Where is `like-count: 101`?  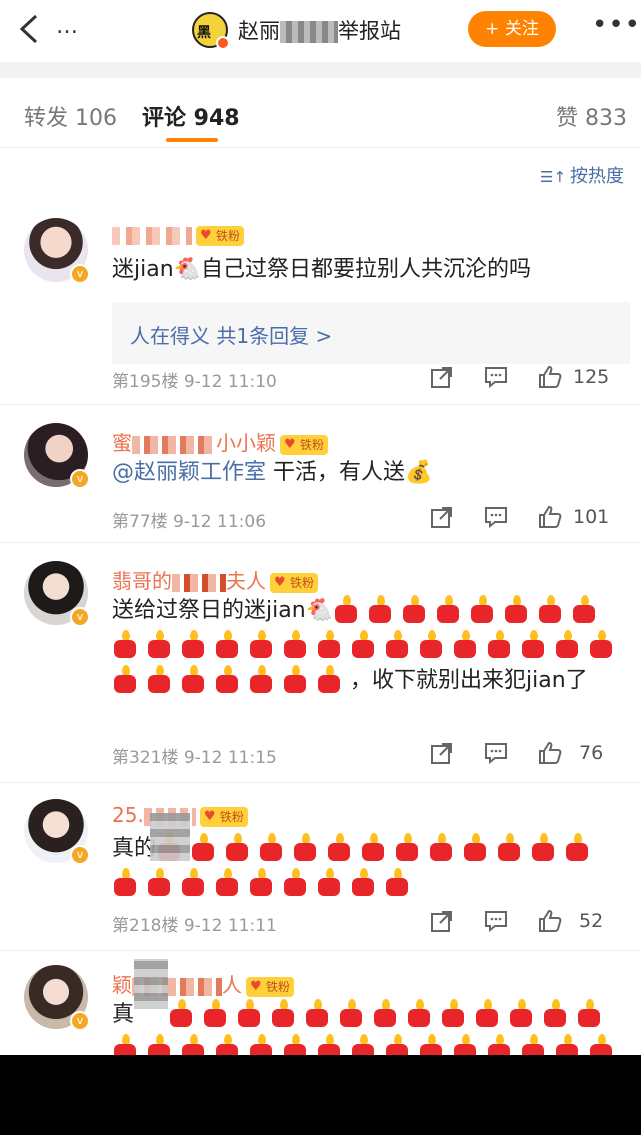 like-count: 101 is located at coordinates (591, 517).